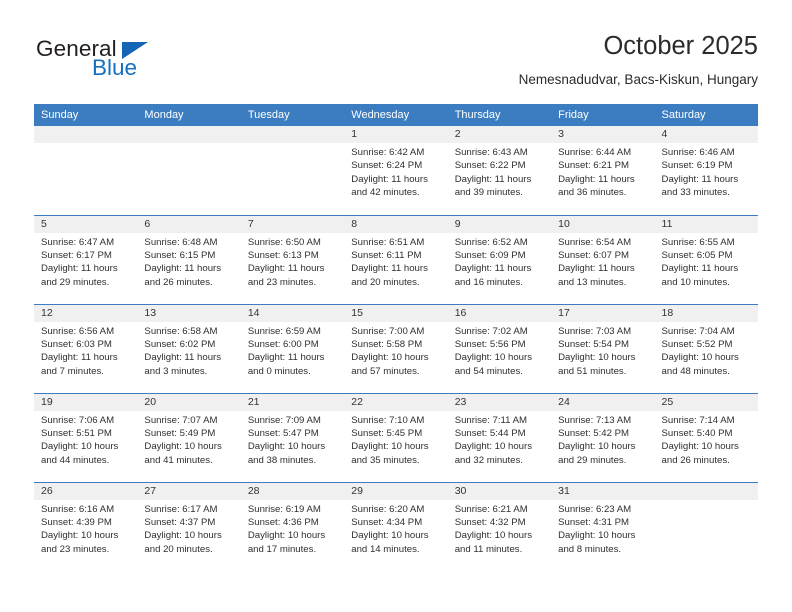 The height and width of the screenshot is (612, 792). I want to click on sunset-text: Sunset: 6:00 PM, so click(283, 344).